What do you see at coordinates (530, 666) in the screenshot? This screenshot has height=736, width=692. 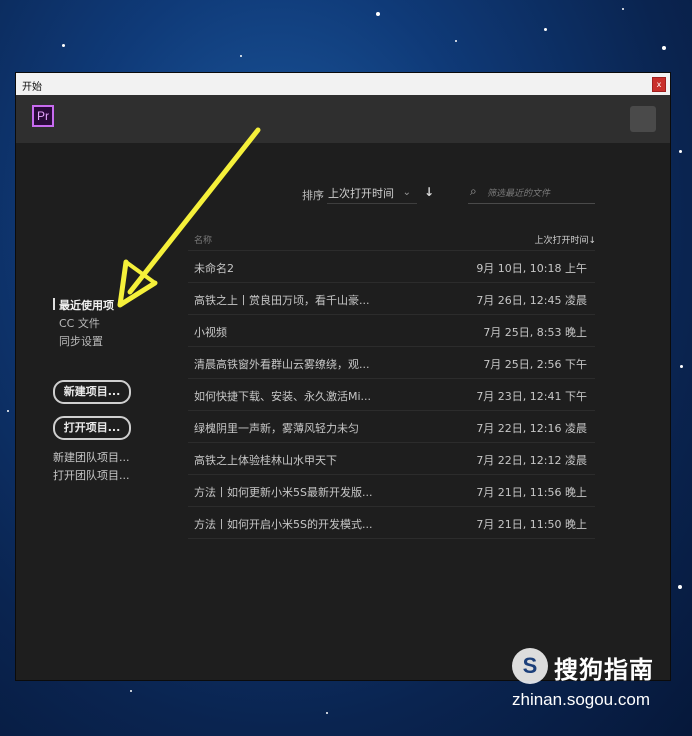 I see `sogou-logo-icon: S` at bounding box center [530, 666].